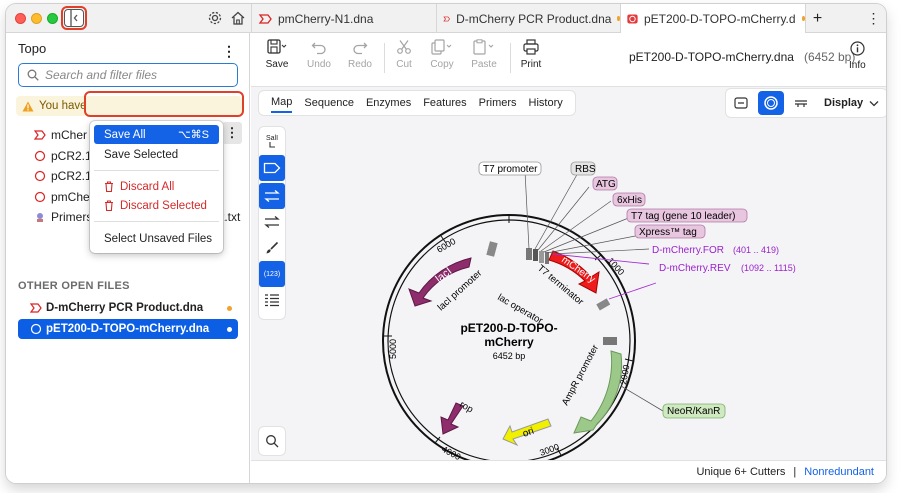  I want to click on redo-icon, so click(360, 48).